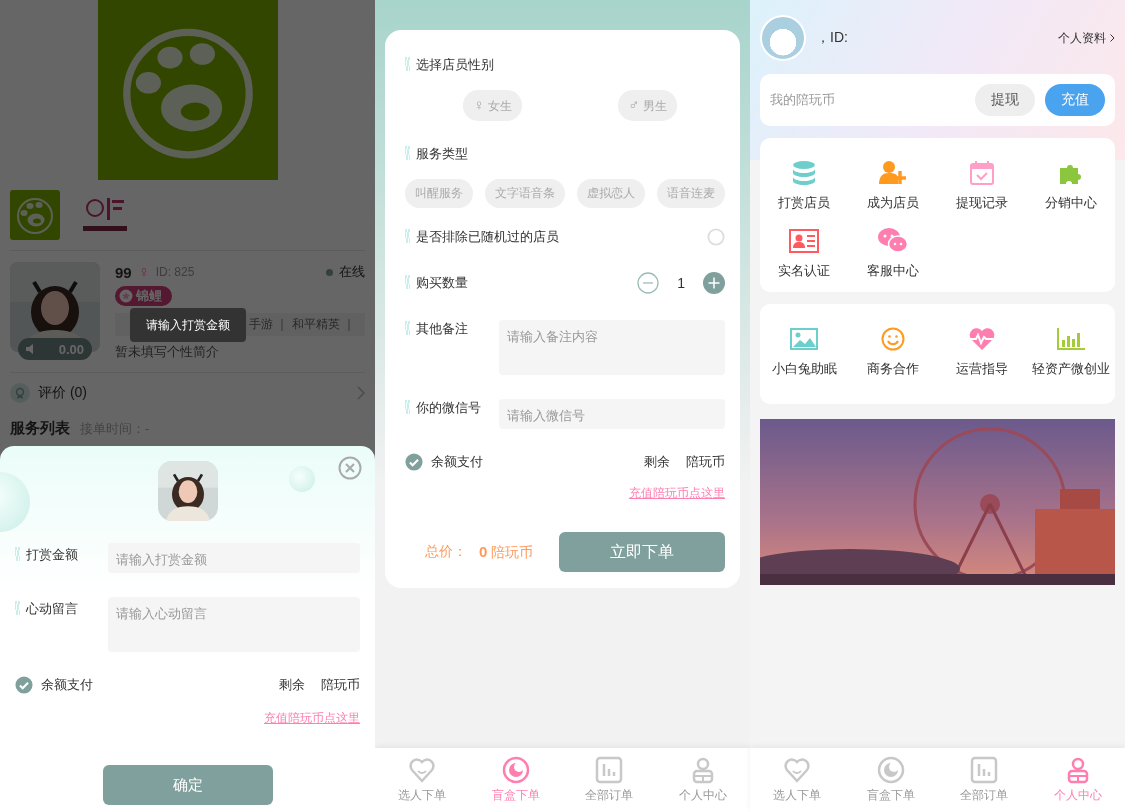  Describe the element at coordinates (642, 552) in the screenshot. I see `order-button: 立即下单` at that location.